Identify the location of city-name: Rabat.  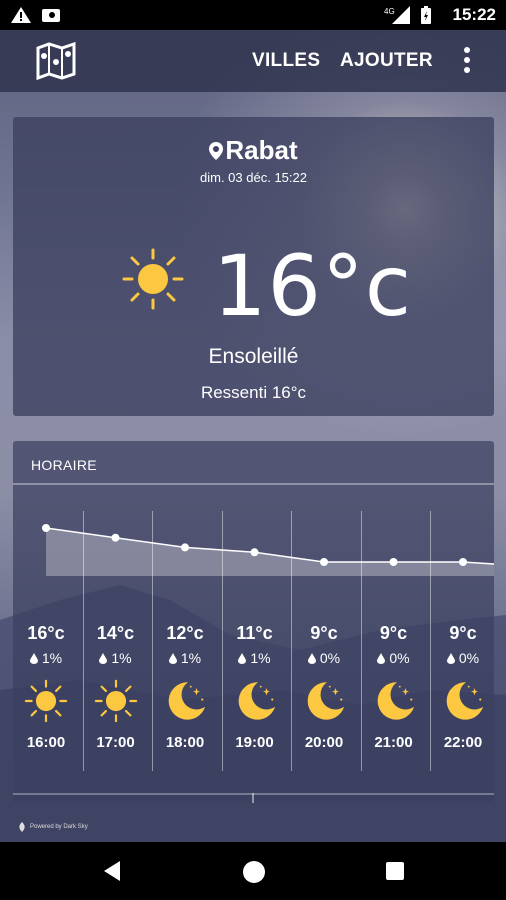
(261, 150).